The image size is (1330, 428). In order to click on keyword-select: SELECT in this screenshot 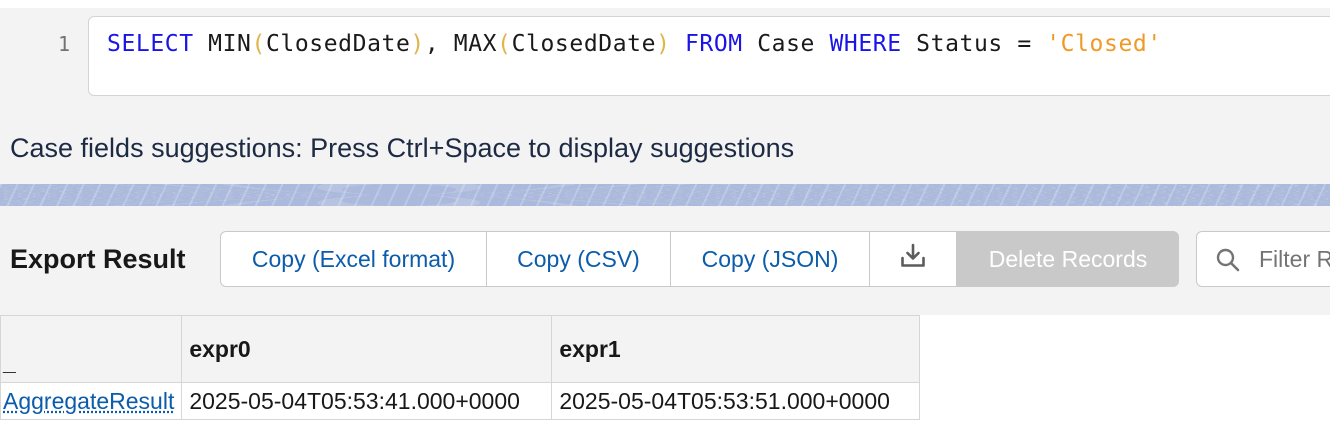, I will do `click(150, 44)`.